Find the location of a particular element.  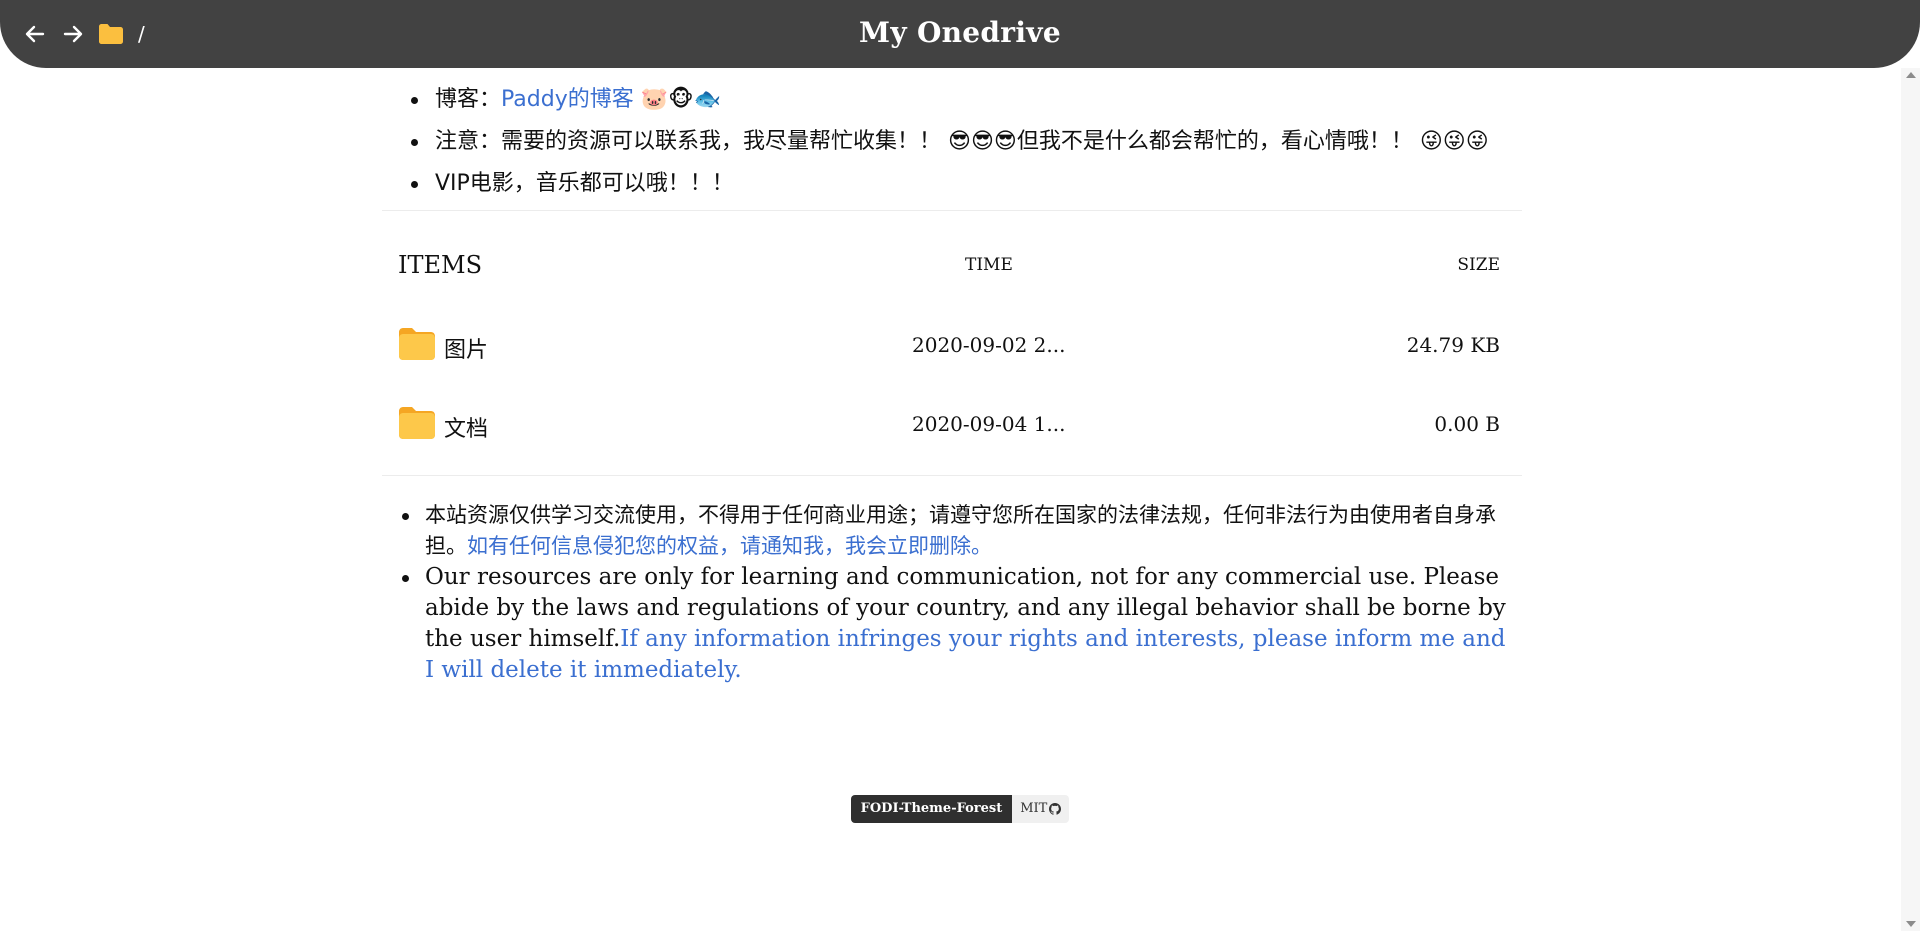

file-name: 文档 is located at coordinates (466, 429).